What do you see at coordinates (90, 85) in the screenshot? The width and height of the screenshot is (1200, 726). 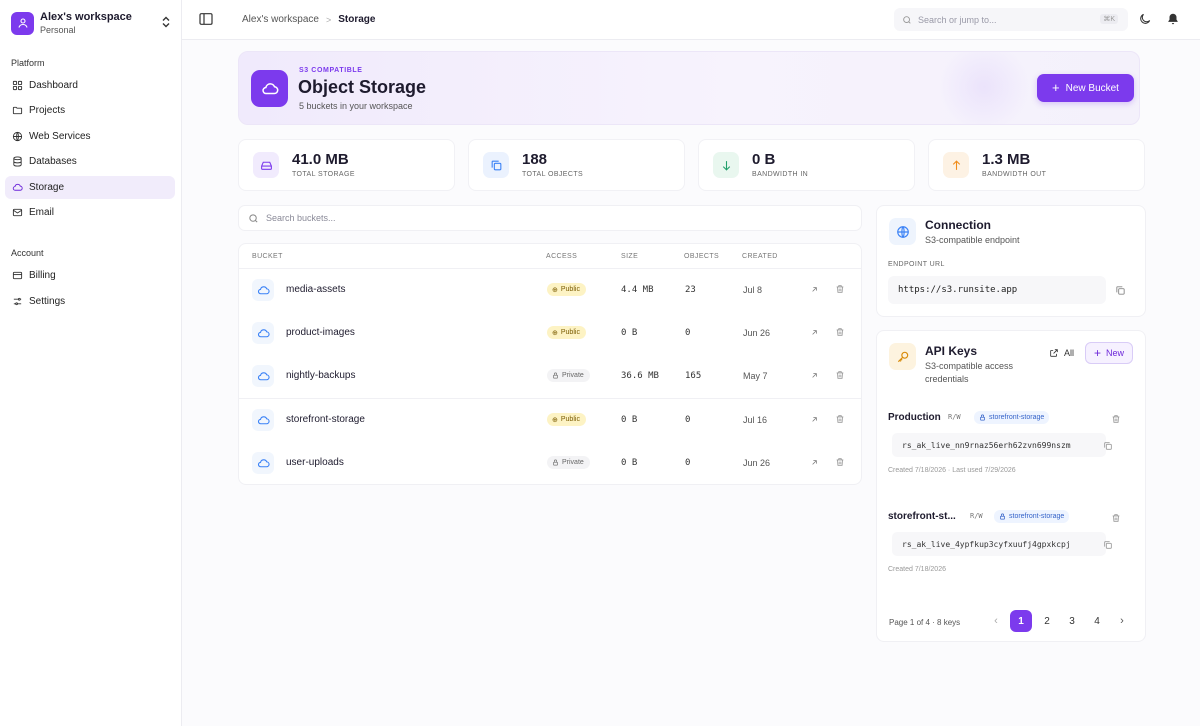 I see `sidebar-item-dashboard: Dashboard` at bounding box center [90, 85].